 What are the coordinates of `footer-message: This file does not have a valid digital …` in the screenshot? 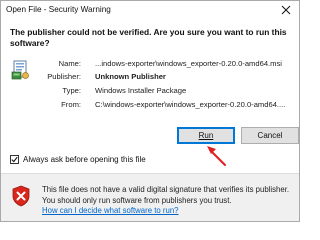 It's located at (166, 195).